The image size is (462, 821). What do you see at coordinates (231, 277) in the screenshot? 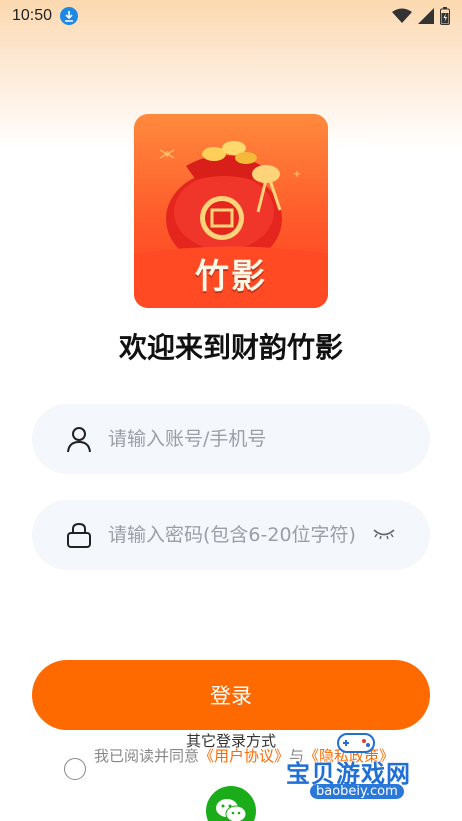
I see `logo-text: 竹影` at bounding box center [231, 277].